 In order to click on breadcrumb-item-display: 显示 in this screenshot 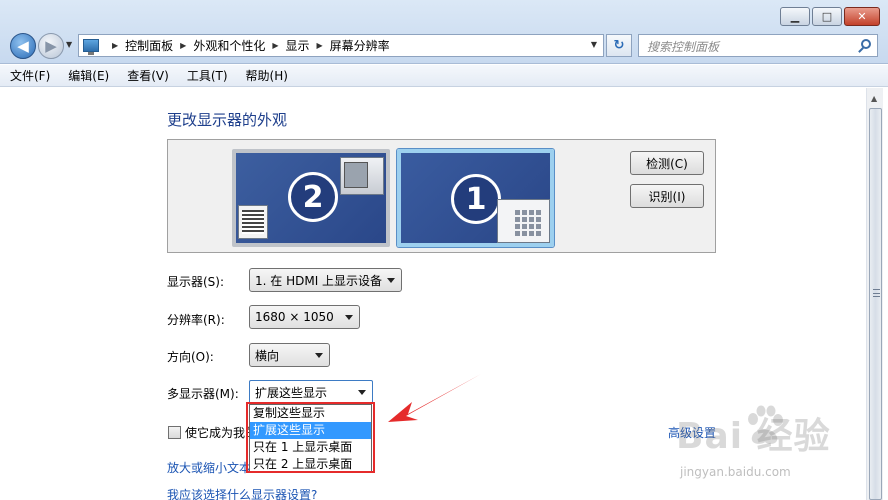, I will do `click(298, 45)`.